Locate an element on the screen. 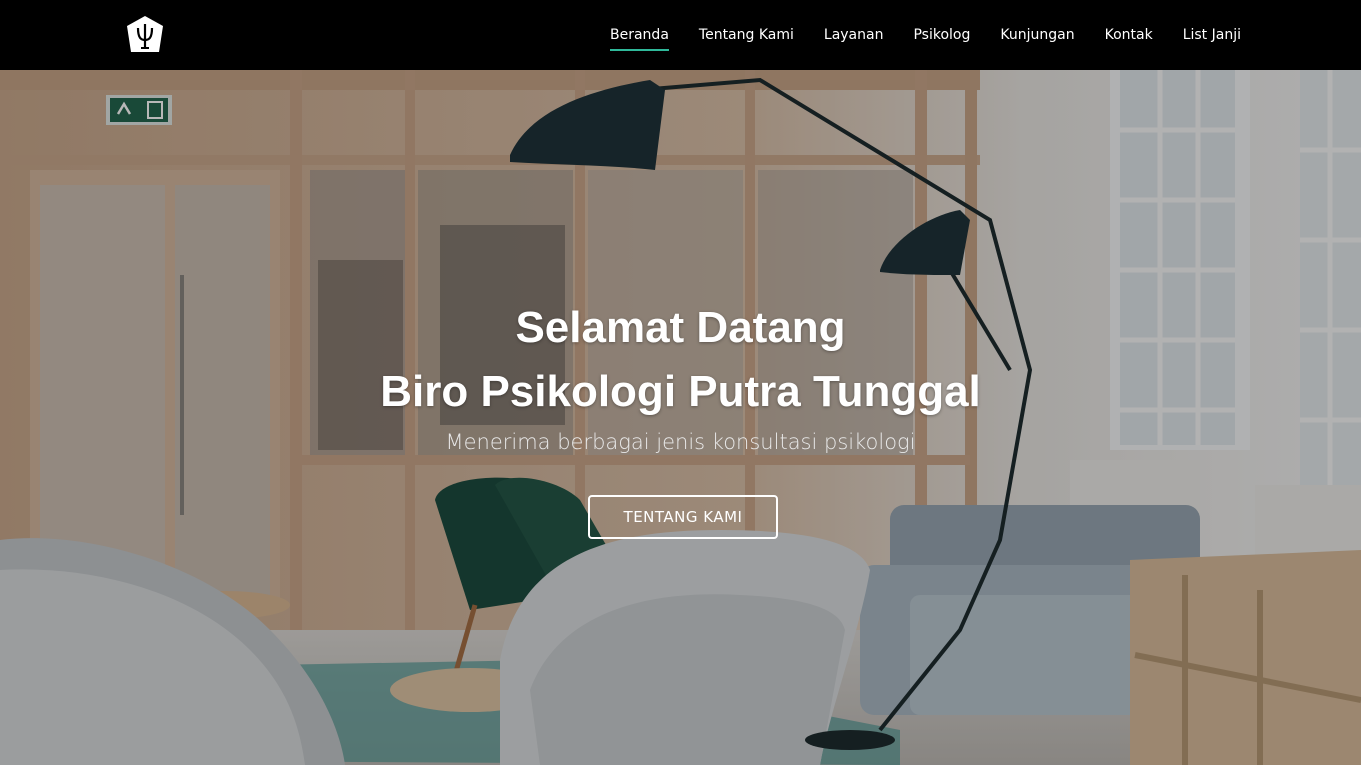  hero-title-line2: Biro Psikologi Putra Tunggal is located at coordinates (680, 391).